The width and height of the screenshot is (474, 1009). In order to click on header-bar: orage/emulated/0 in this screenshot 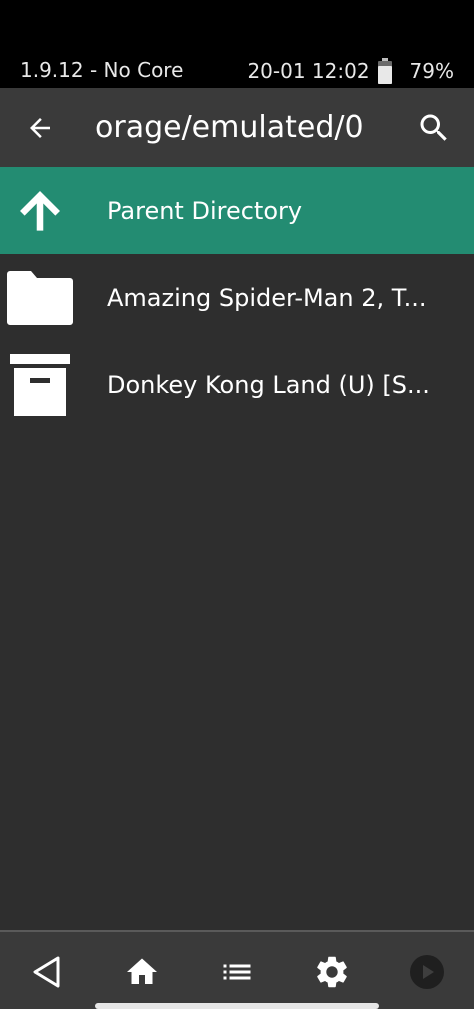, I will do `click(237, 127)`.